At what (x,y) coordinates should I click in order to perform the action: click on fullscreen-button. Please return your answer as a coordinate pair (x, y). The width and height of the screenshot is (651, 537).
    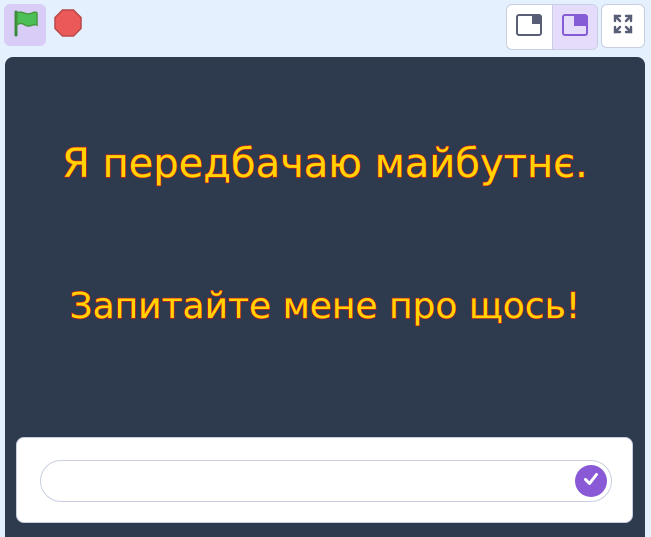
    Looking at the image, I should click on (623, 26).